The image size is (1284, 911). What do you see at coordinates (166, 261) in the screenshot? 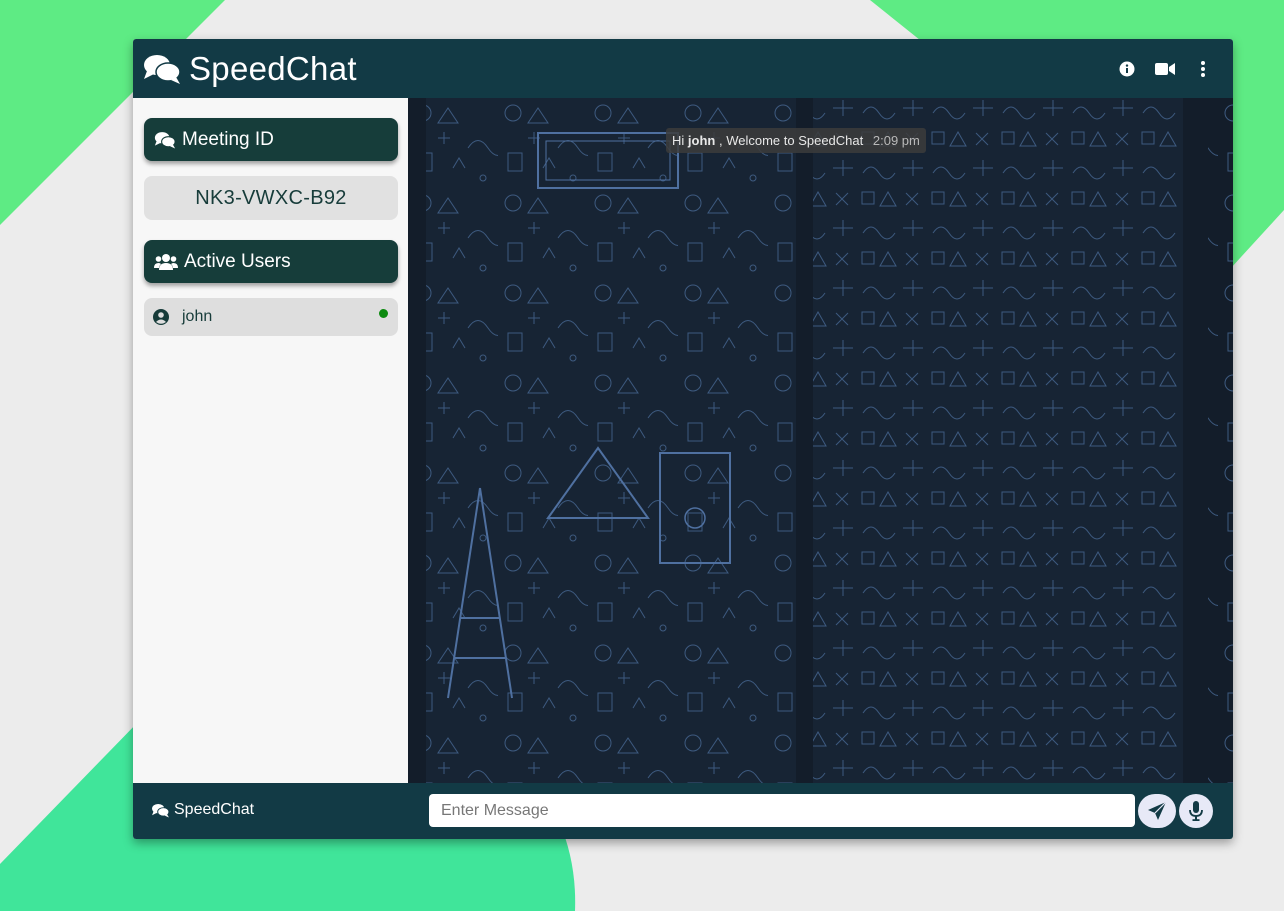
I see `users-icon` at bounding box center [166, 261].